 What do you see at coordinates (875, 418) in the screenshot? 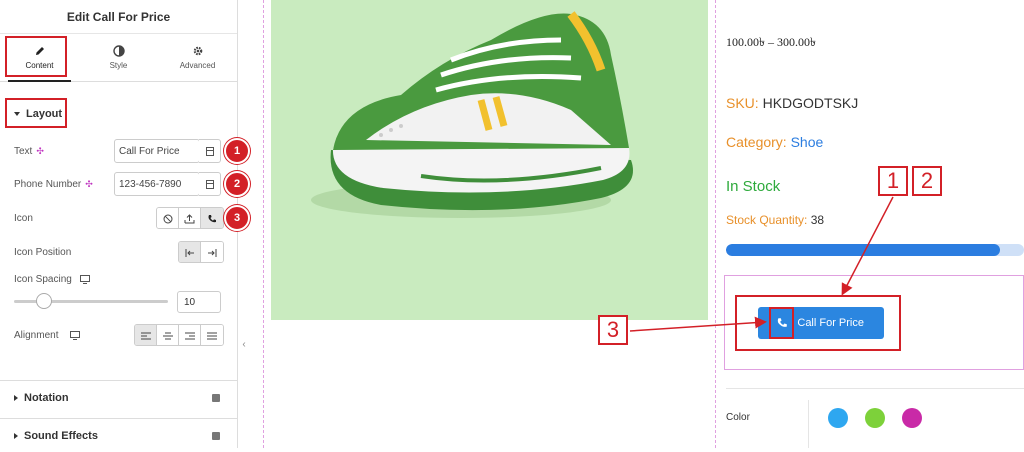
I see `color-swatch-green` at bounding box center [875, 418].